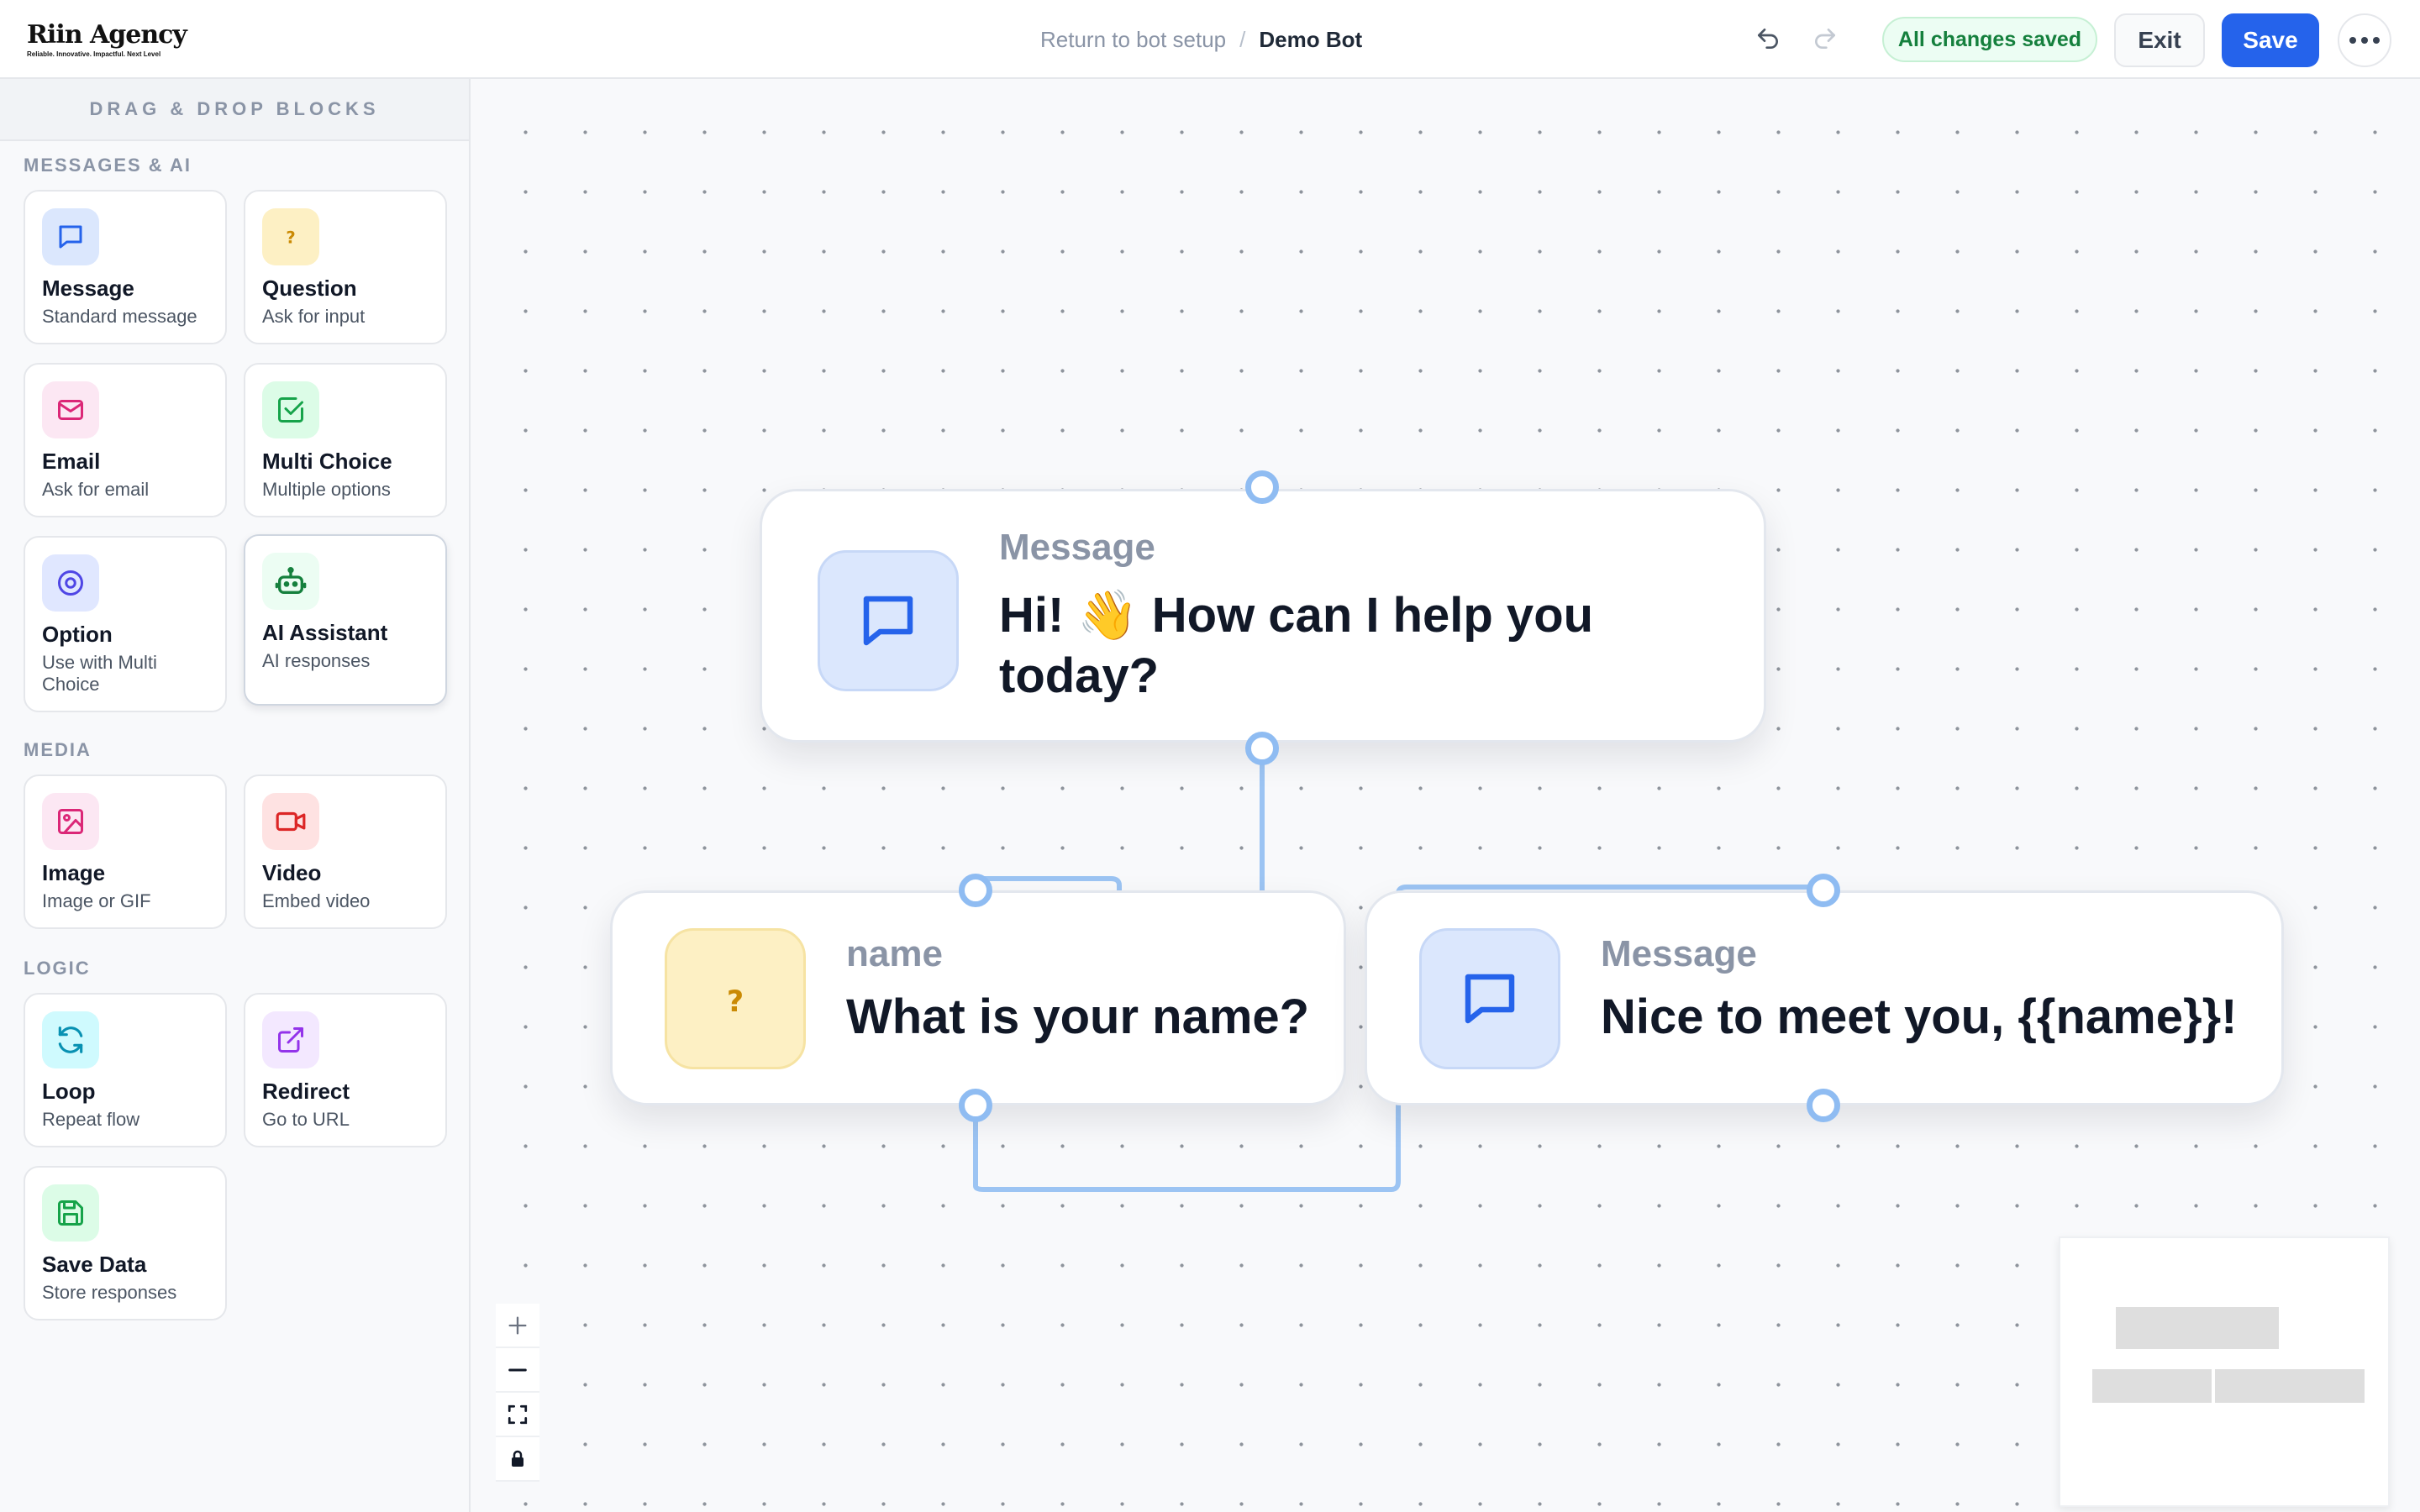  I want to click on block-description: Embed video, so click(316, 900).